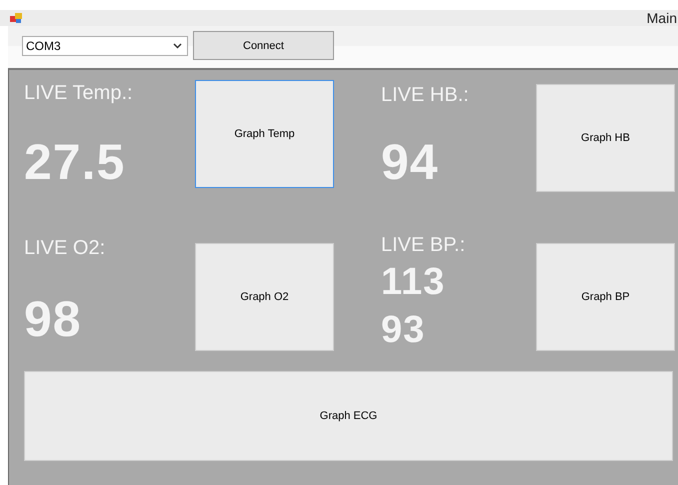 Image resolution: width=678 pixels, height=485 pixels. Describe the element at coordinates (53, 319) in the screenshot. I see `reading-value: 98` at that location.